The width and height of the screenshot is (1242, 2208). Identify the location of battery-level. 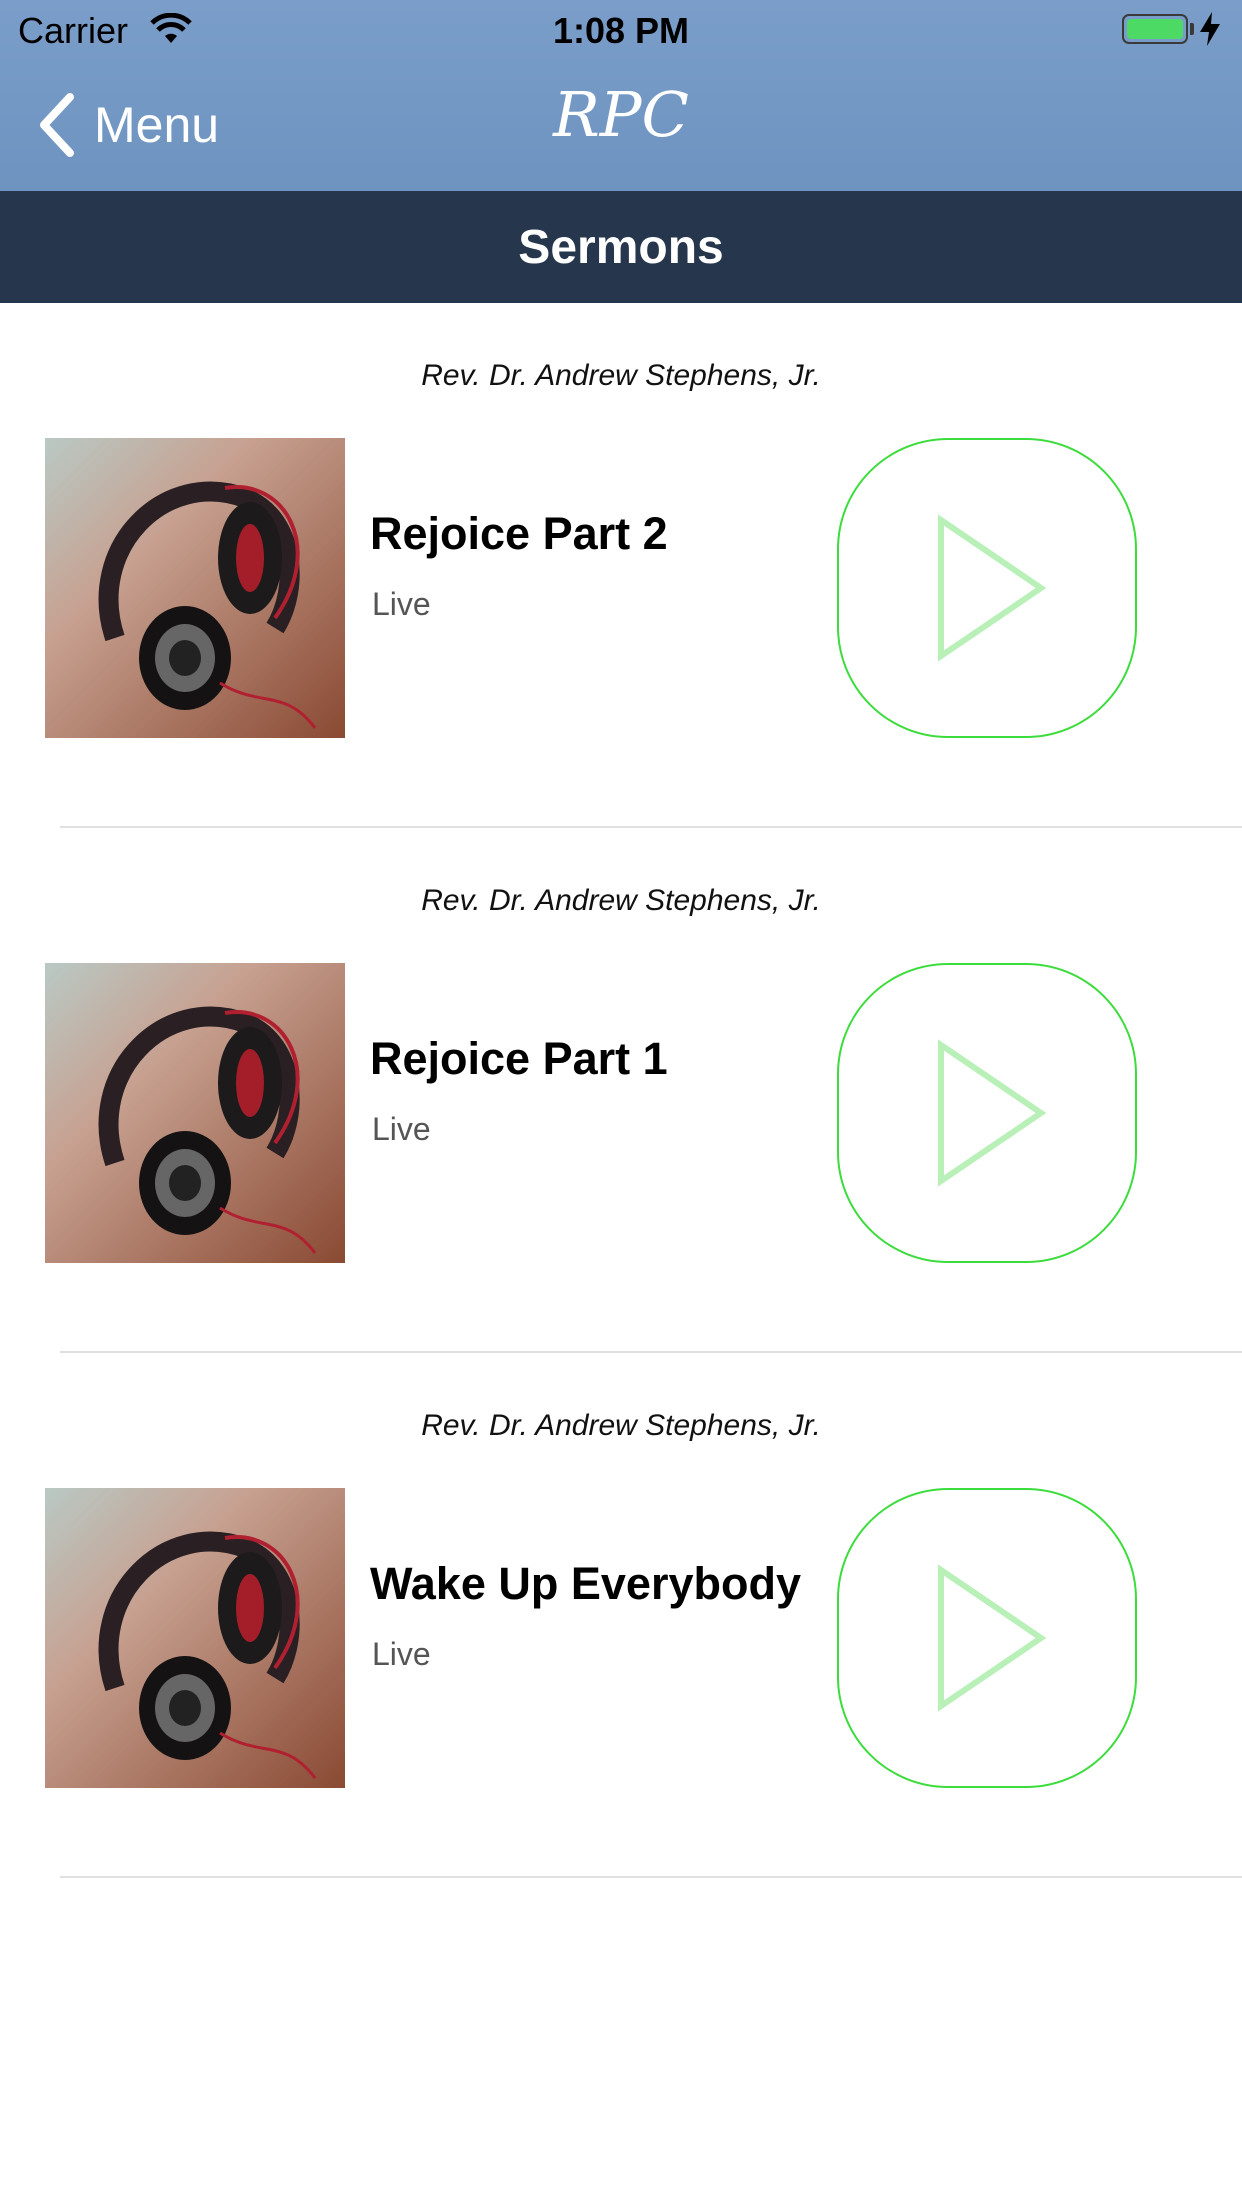
(1155, 29).